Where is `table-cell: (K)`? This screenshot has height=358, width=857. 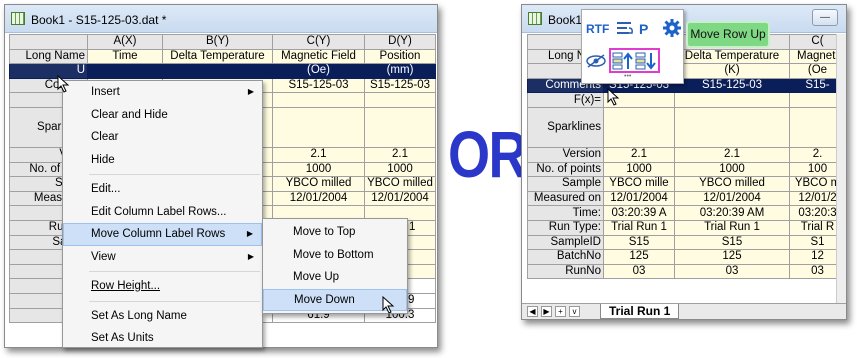
table-cell: (K) is located at coordinates (732, 71).